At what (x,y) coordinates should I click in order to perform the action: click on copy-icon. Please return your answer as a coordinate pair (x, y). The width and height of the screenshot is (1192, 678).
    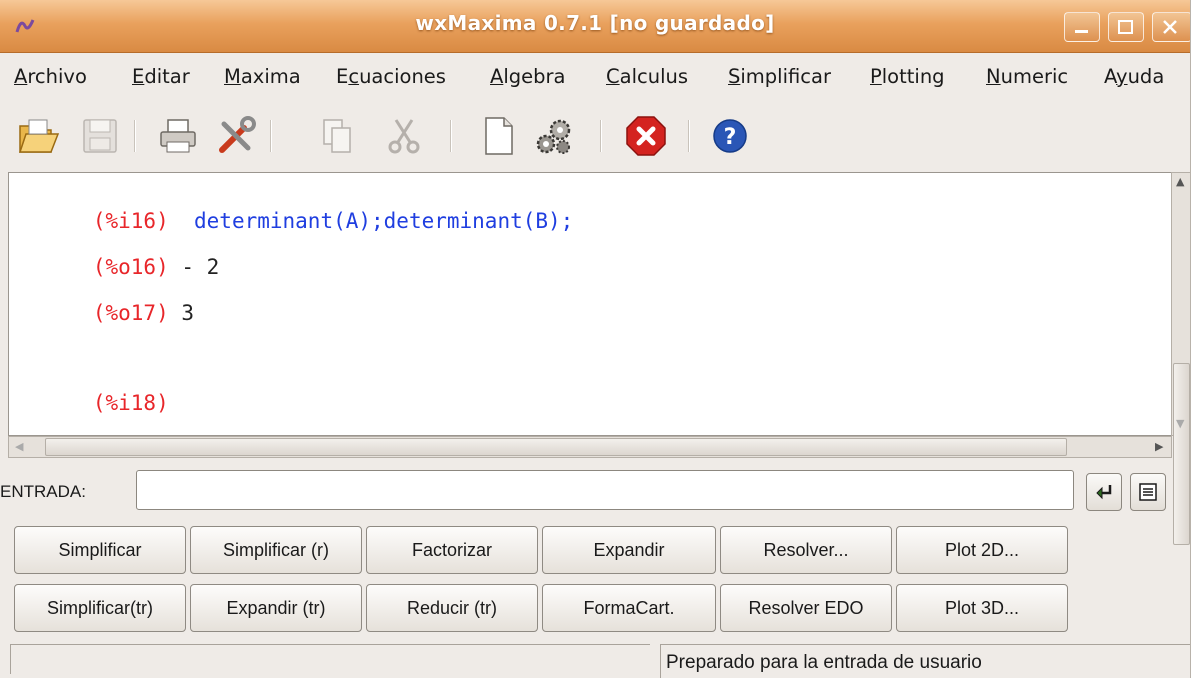
    Looking at the image, I should click on (337, 136).